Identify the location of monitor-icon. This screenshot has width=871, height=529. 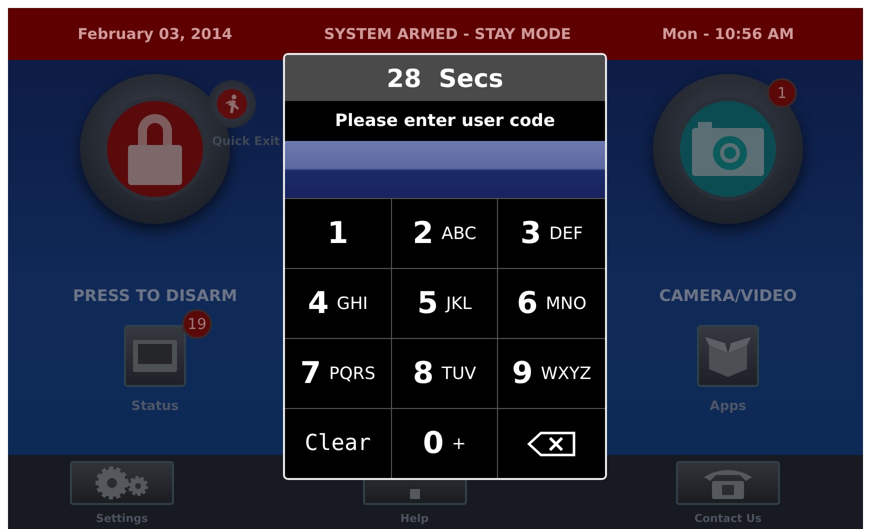
(155, 356).